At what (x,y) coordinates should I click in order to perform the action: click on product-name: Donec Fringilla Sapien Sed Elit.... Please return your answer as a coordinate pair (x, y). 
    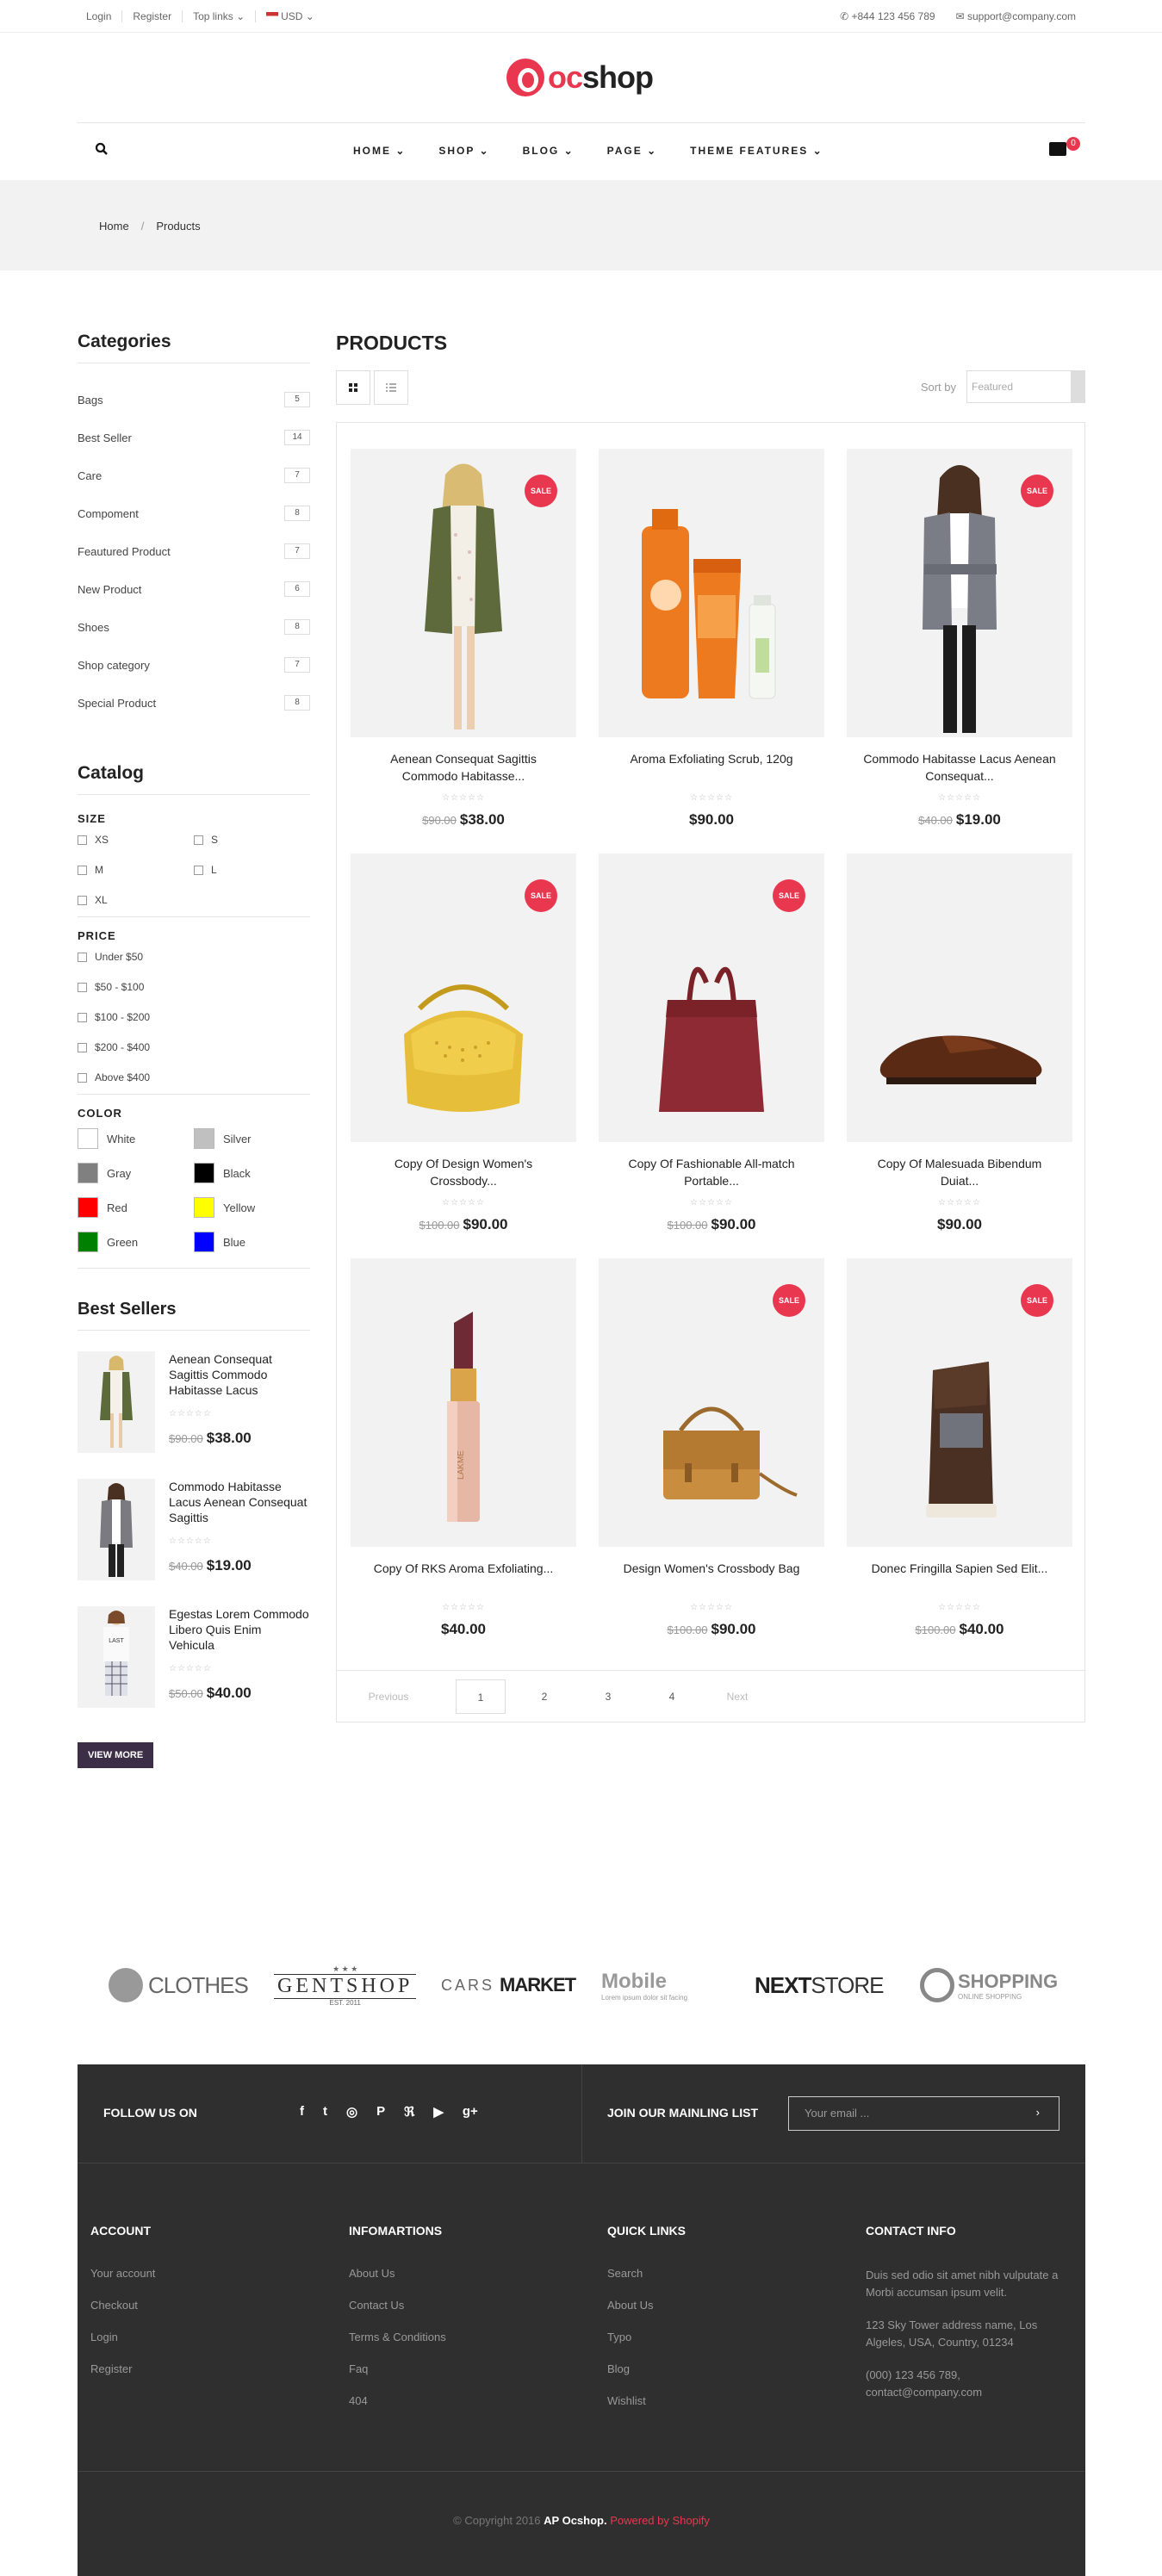
    Looking at the image, I should click on (959, 1577).